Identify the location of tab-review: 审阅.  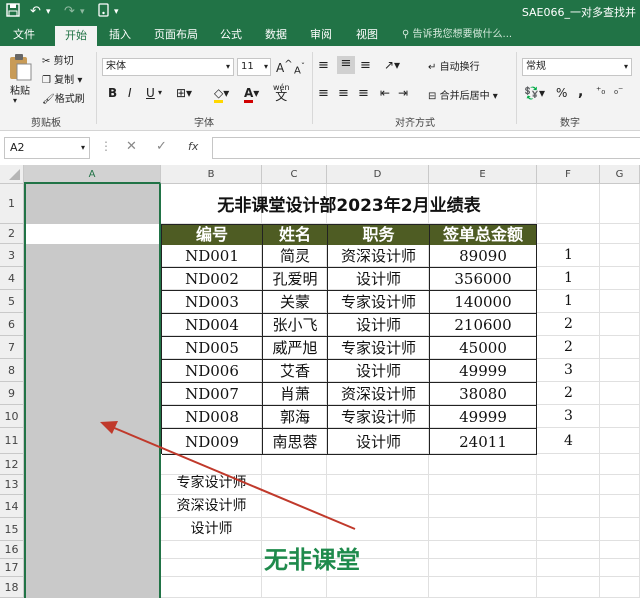
(321, 35).